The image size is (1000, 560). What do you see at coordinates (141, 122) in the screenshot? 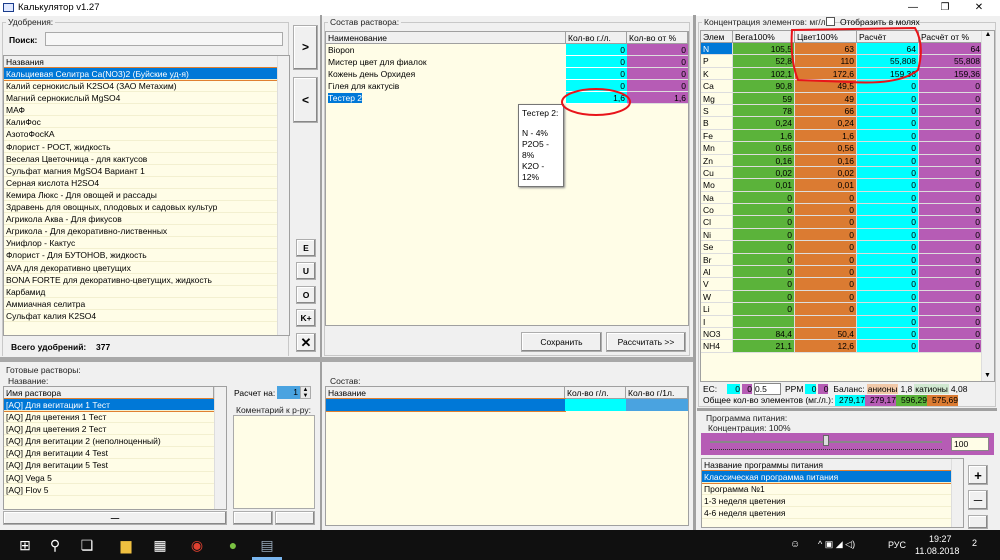
I see `fertilizer-item: КалиФос` at bounding box center [141, 122].